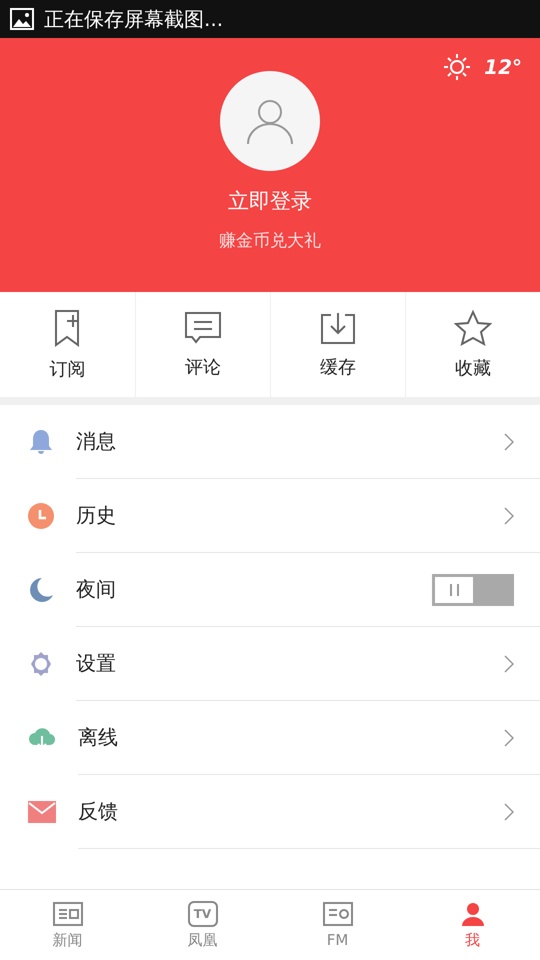 The image size is (540, 960). Describe the element at coordinates (68, 913) in the screenshot. I see `newspaper-icon` at that location.